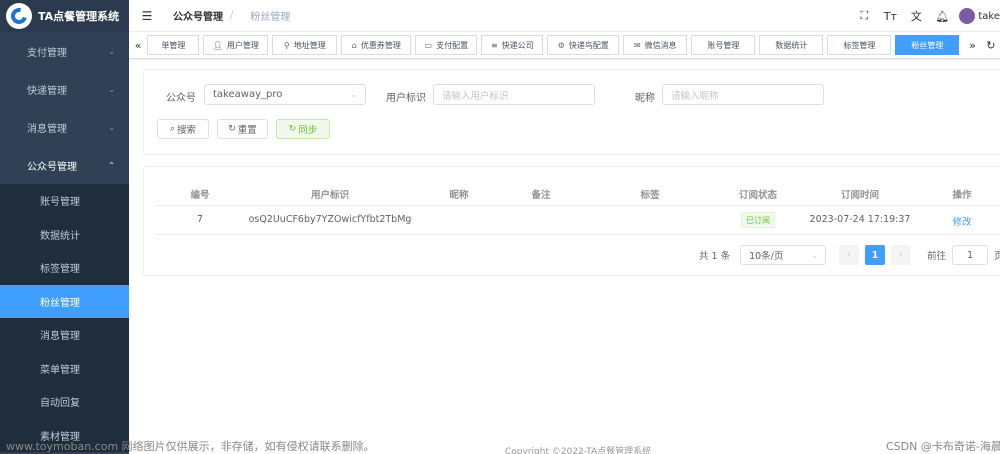  Describe the element at coordinates (270, 17) in the screenshot. I see `breadcrumb-current: 粉丝管理` at that location.